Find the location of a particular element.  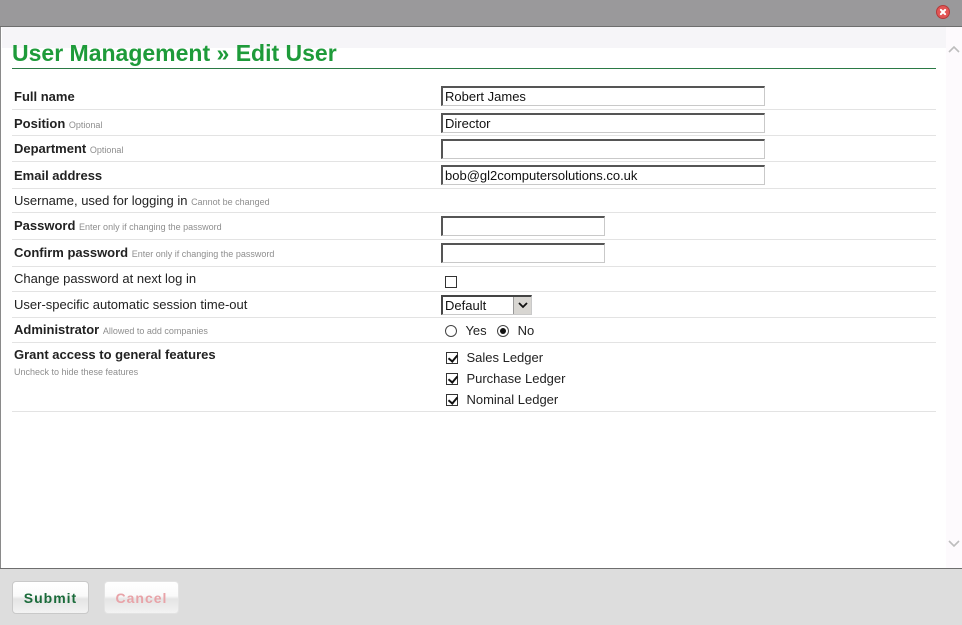

submit-button: Submit is located at coordinates (50, 597).